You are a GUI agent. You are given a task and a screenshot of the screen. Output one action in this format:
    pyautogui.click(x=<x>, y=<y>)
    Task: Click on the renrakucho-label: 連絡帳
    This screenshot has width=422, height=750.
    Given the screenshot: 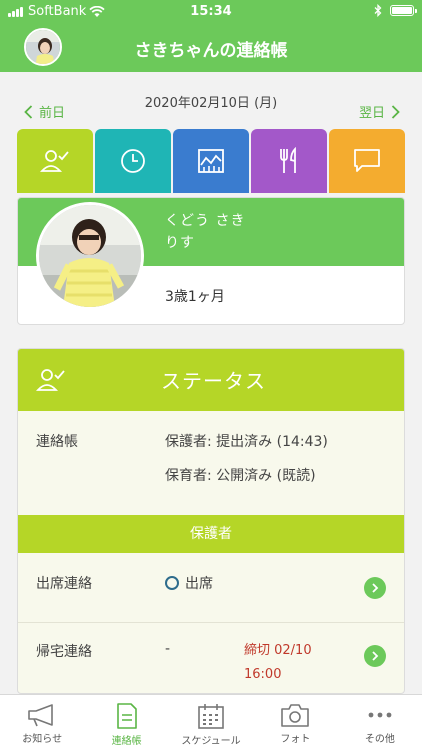 What is the action you would take?
    pyautogui.click(x=57, y=442)
    